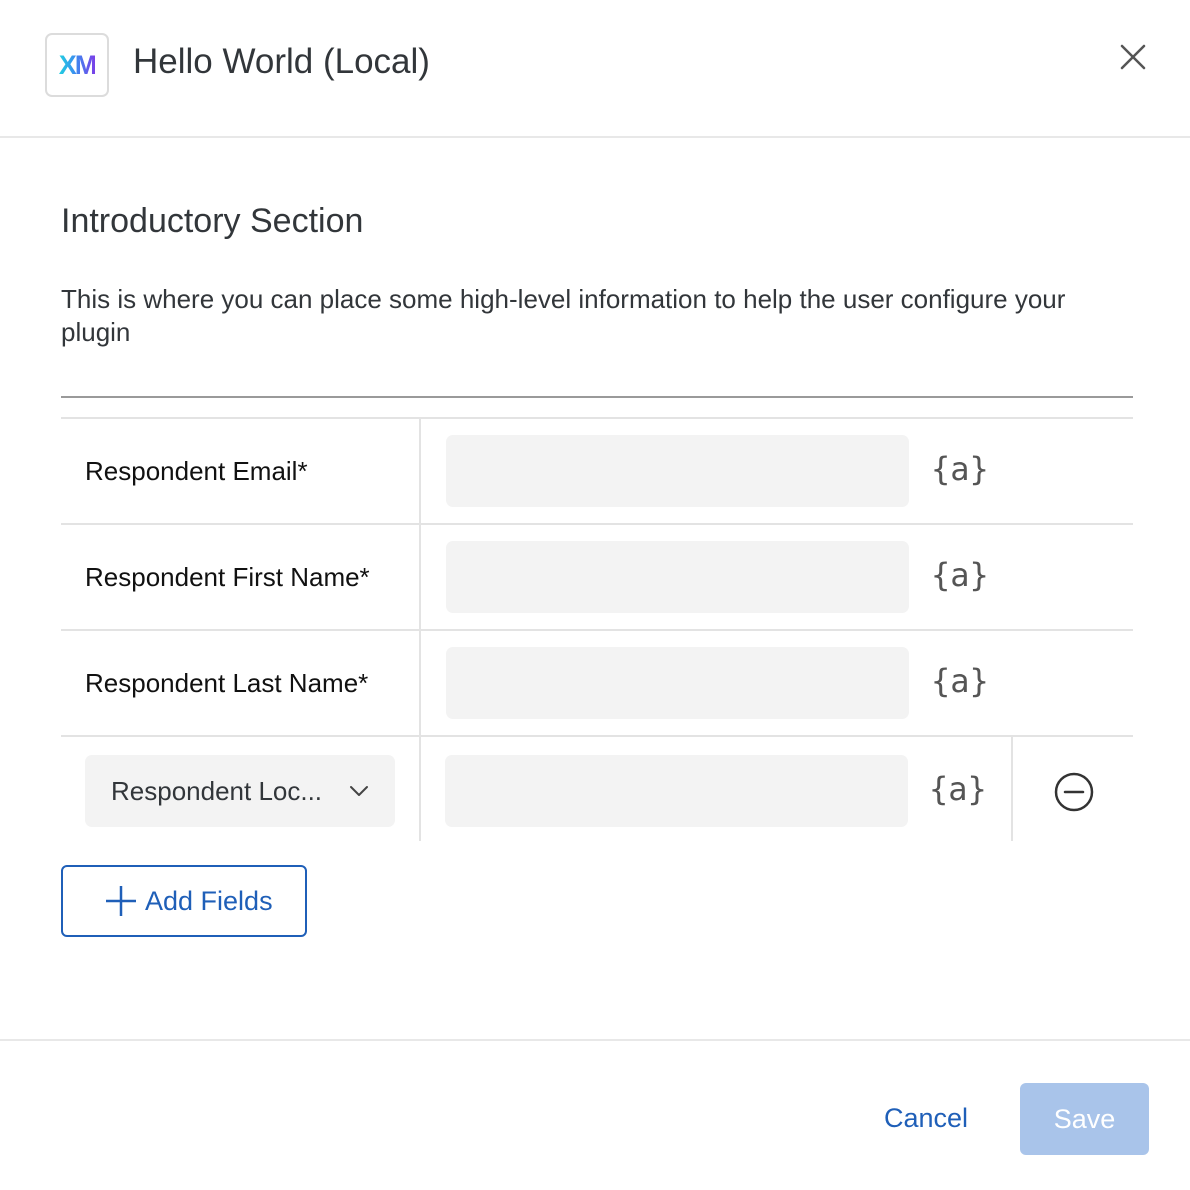 Image resolution: width=1190 pixels, height=1190 pixels. Describe the element at coordinates (677, 683) in the screenshot. I see `respondent-last-name-input` at that location.